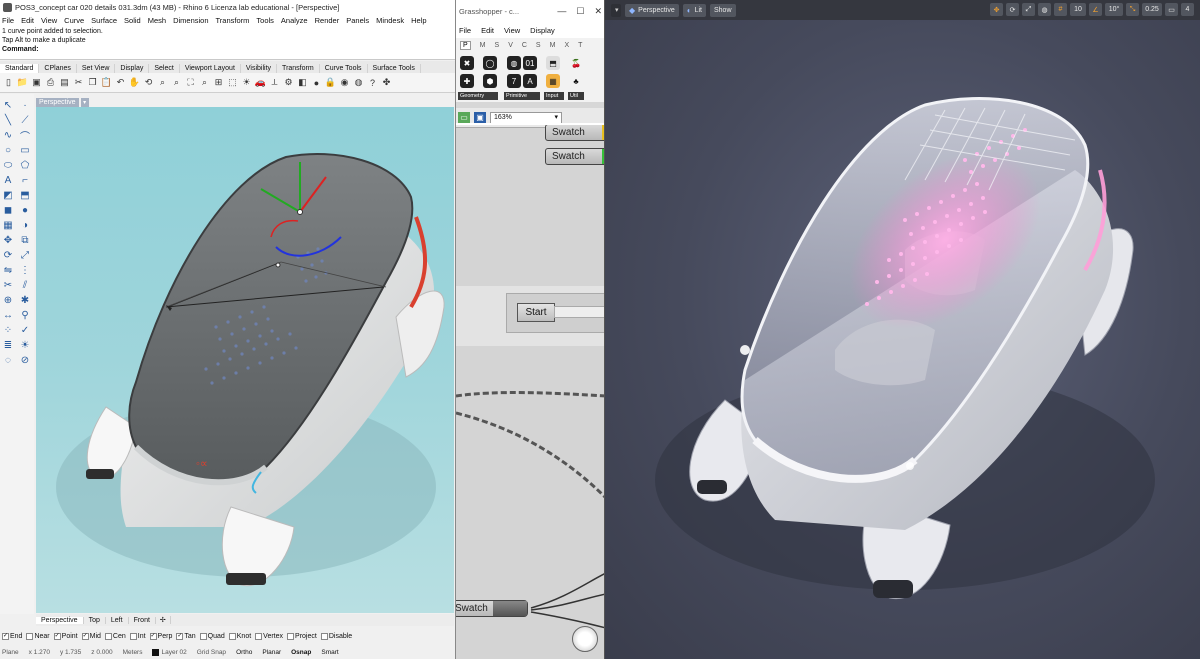  Describe the element at coordinates (134, 82) in the screenshot. I see `pan-icon: ✋` at that location.